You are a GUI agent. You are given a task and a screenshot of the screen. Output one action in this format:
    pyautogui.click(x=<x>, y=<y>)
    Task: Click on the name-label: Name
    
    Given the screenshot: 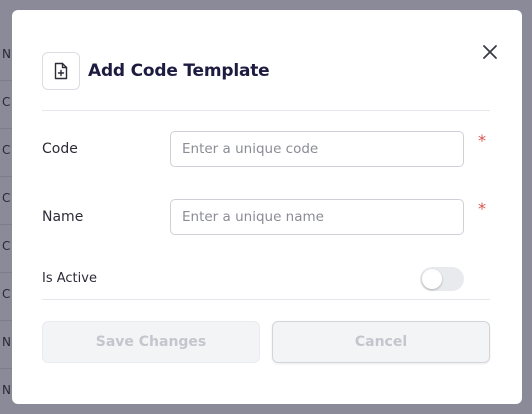 What is the action you would take?
    pyautogui.click(x=63, y=217)
    